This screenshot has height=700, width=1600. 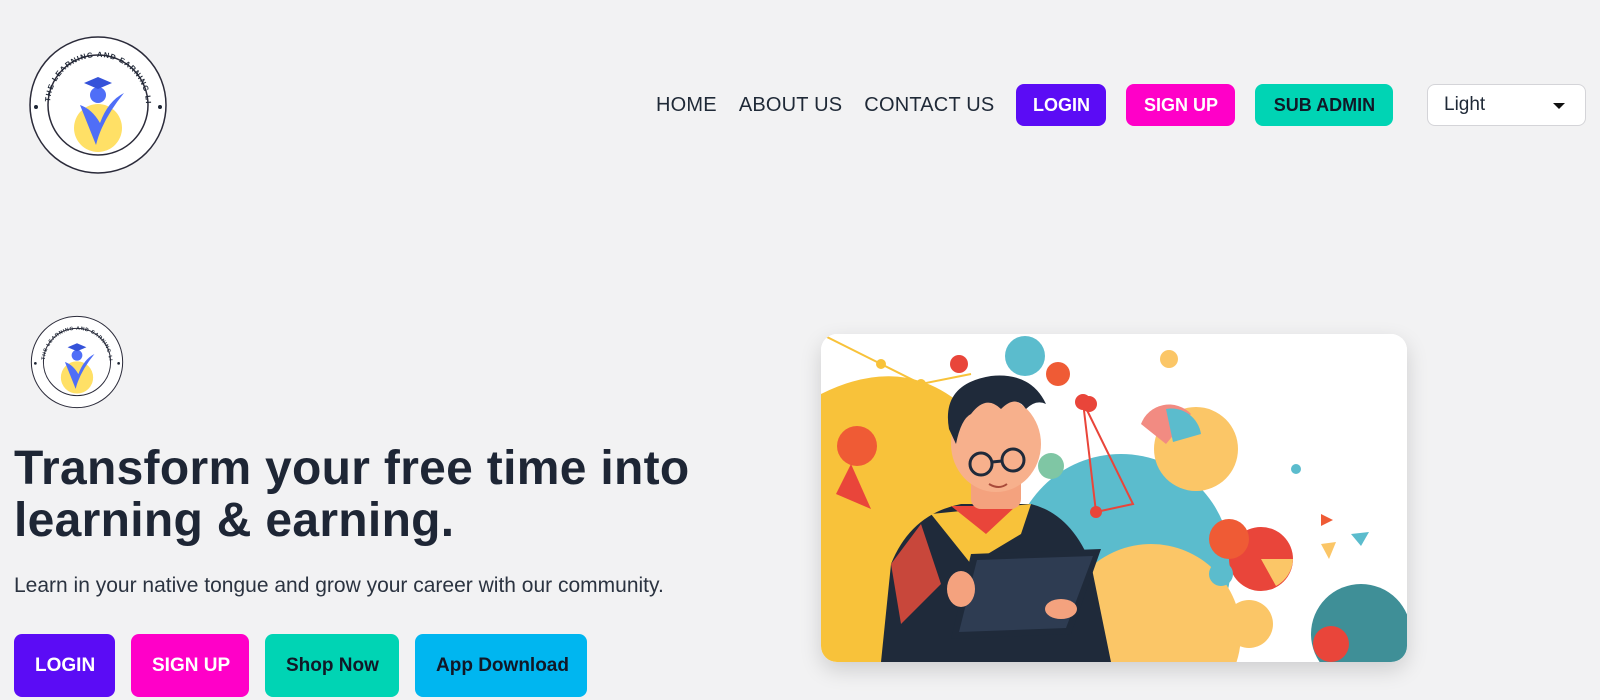 What do you see at coordinates (1559, 106) in the screenshot?
I see `caret-down-icon` at bounding box center [1559, 106].